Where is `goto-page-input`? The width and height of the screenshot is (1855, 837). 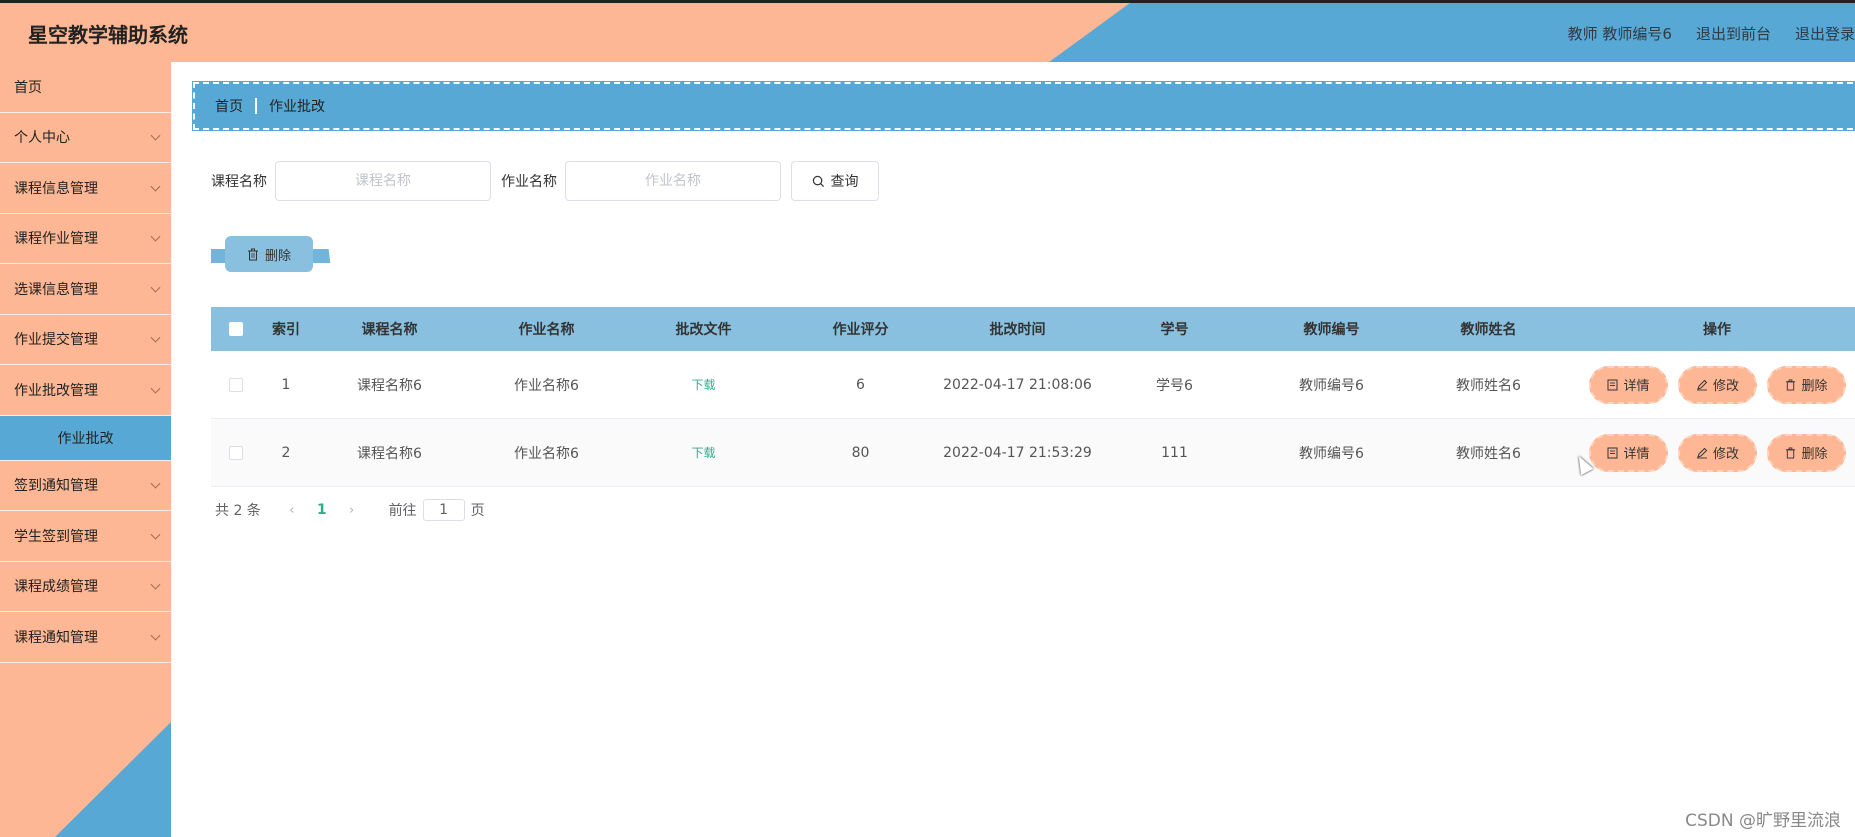 goto-page-input is located at coordinates (443, 510).